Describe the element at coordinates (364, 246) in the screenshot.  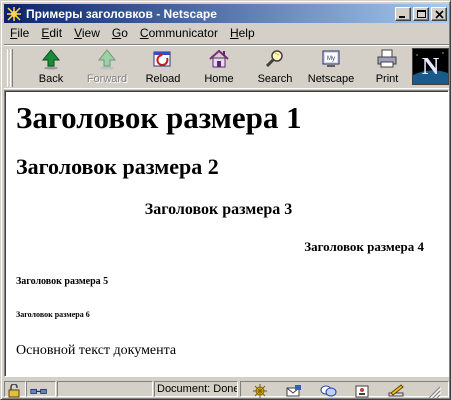
I see `heading-level-4: Заголовок размера 4` at that location.